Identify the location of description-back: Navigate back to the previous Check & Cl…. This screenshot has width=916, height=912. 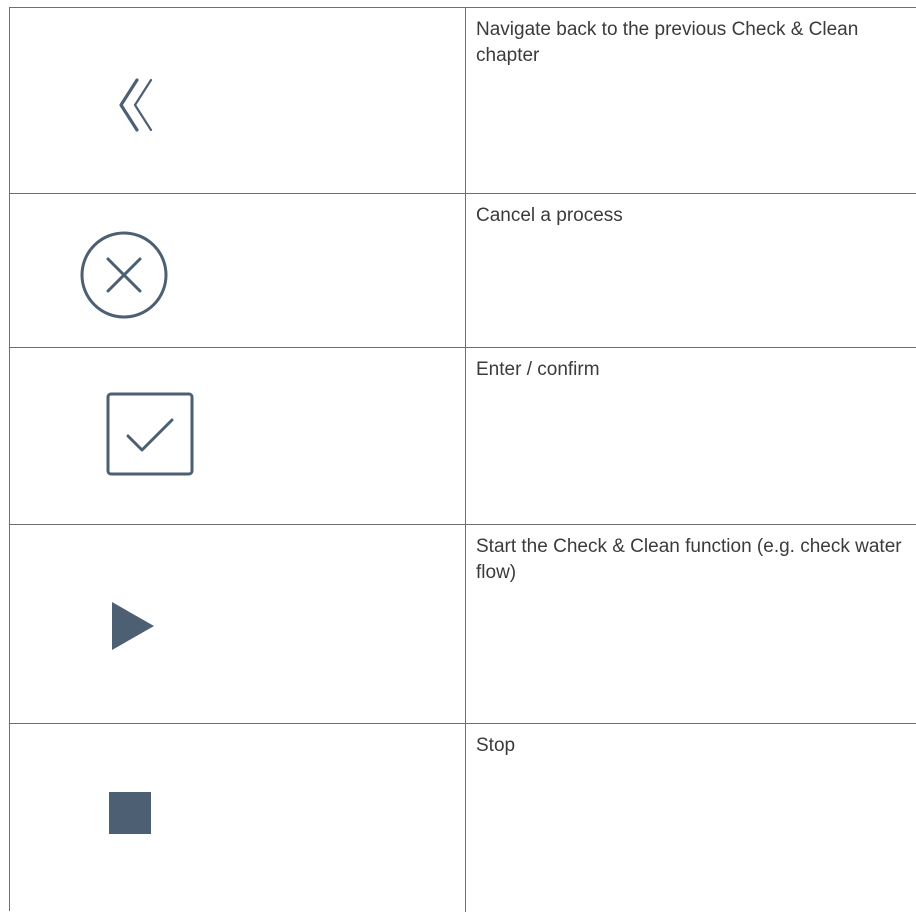
(691, 101).